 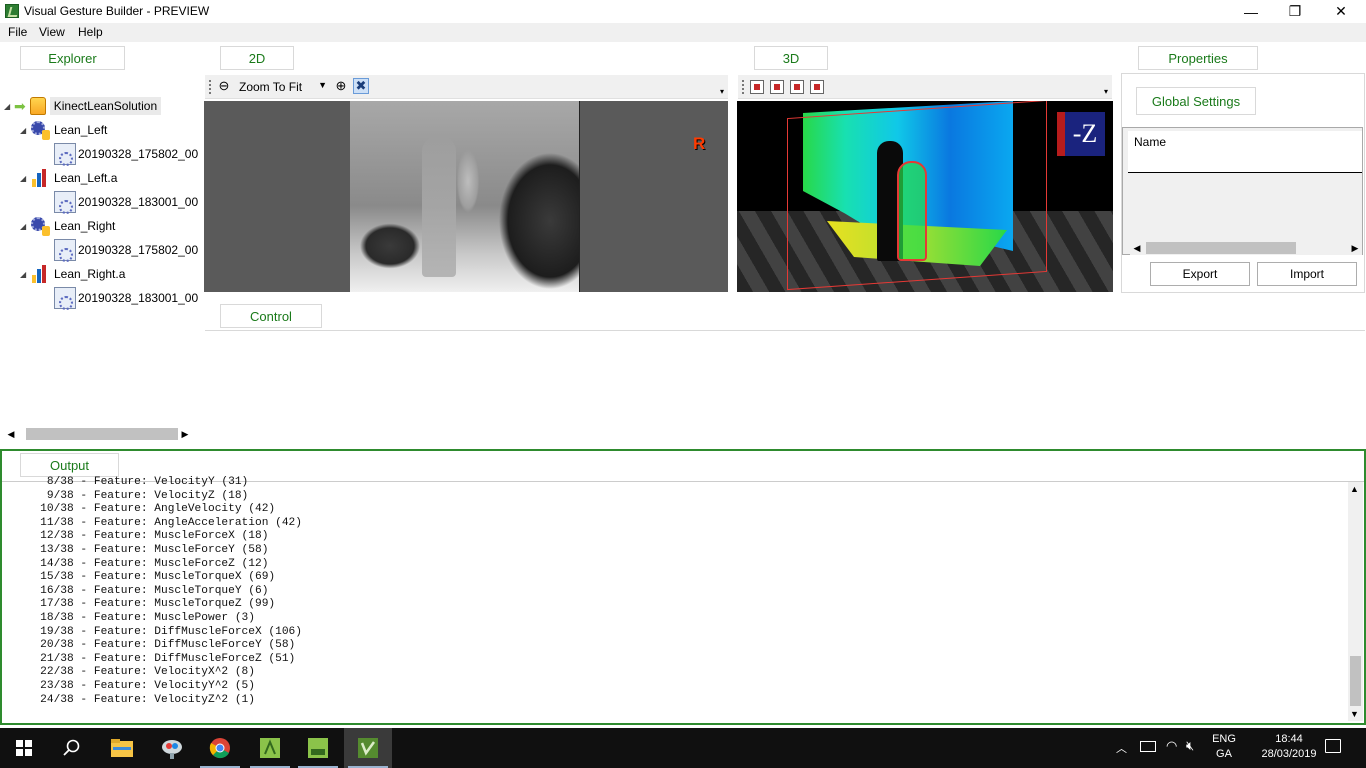 I want to click on clip-label: 20190328_183001_00, so click(x=138, y=202).